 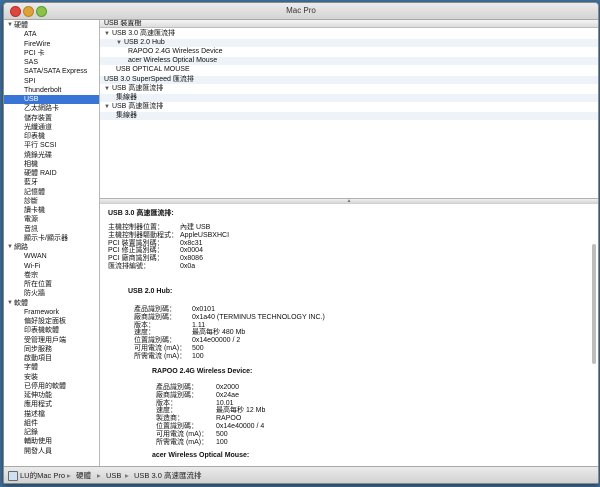 What do you see at coordinates (349, 61) in the screenshot?
I see `tree-row: acer Wireless Optical Mouse` at bounding box center [349, 61].